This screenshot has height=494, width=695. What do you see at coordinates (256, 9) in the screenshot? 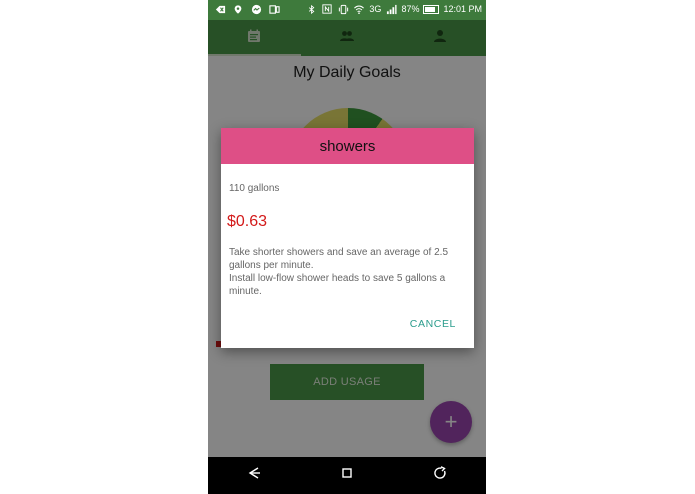
I see `messenger-icon` at bounding box center [256, 9].